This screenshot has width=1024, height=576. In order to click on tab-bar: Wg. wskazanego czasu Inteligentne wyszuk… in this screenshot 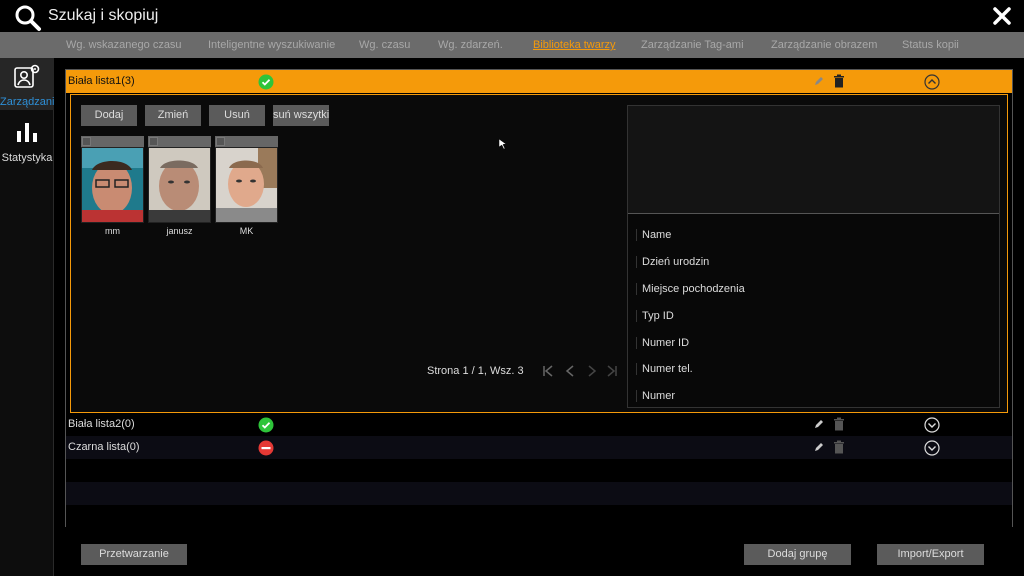, I will do `click(512, 45)`.